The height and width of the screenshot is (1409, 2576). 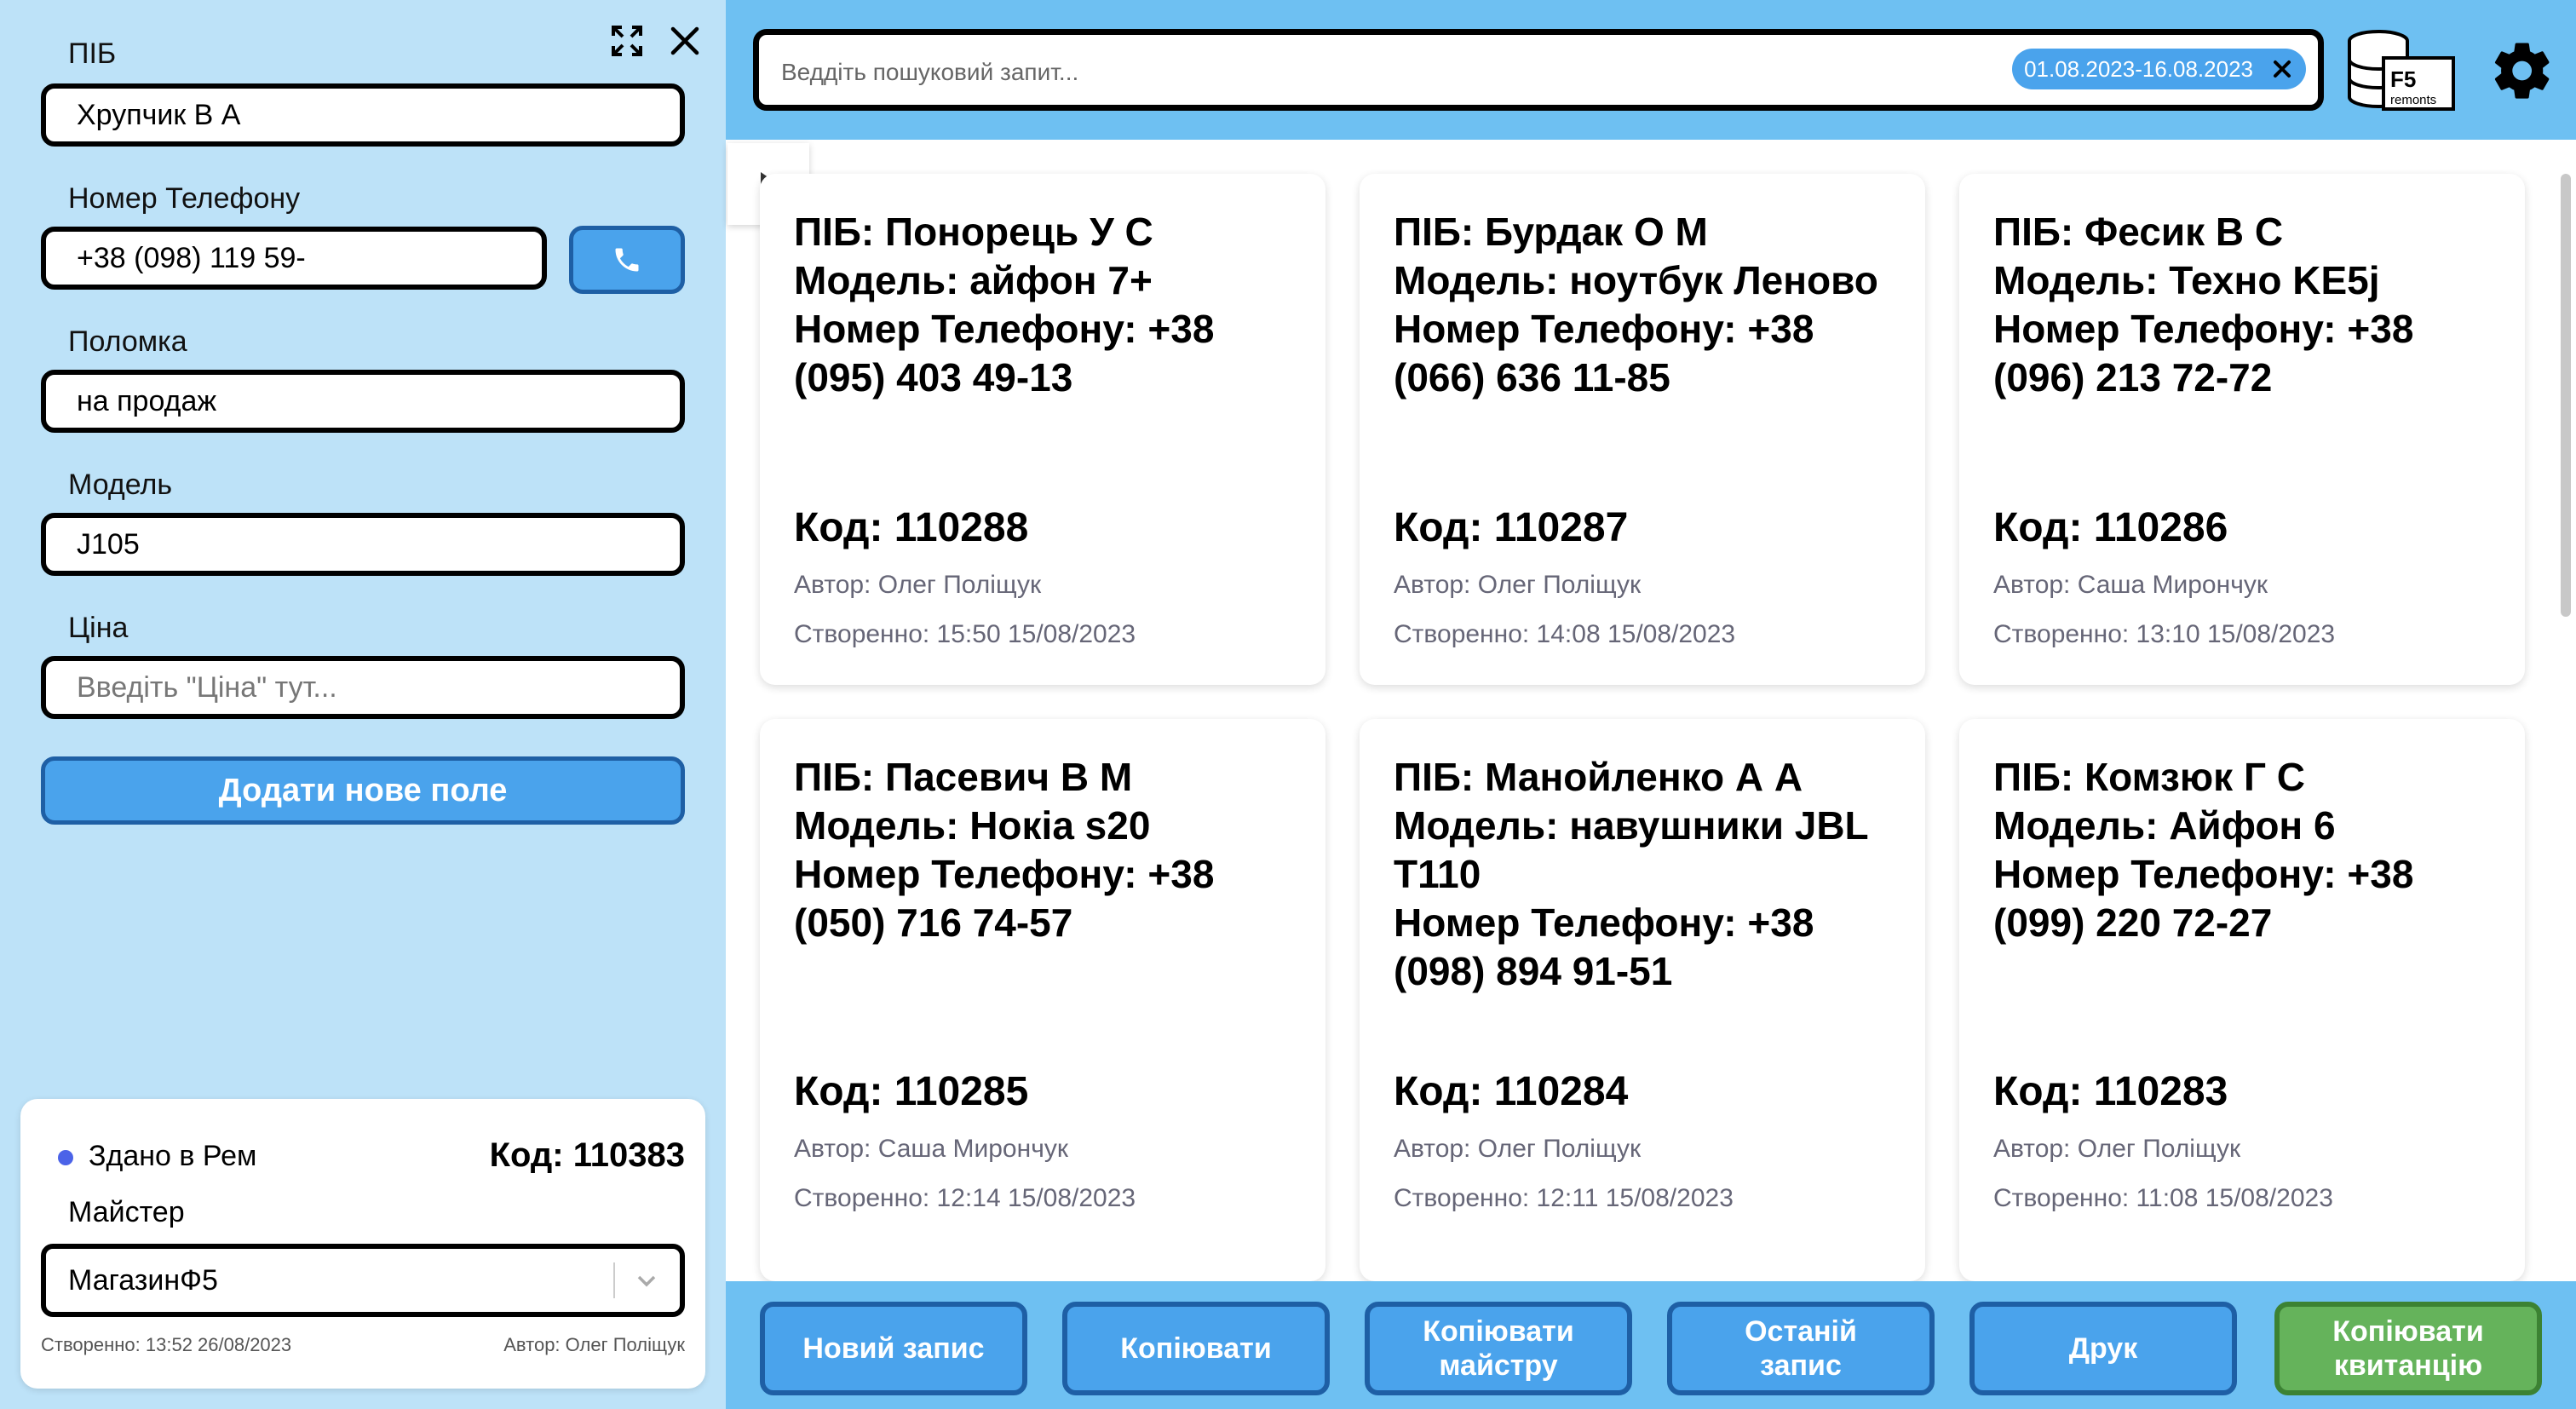 I want to click on record-code: Код: 110286, so click(x=2111, y=527).